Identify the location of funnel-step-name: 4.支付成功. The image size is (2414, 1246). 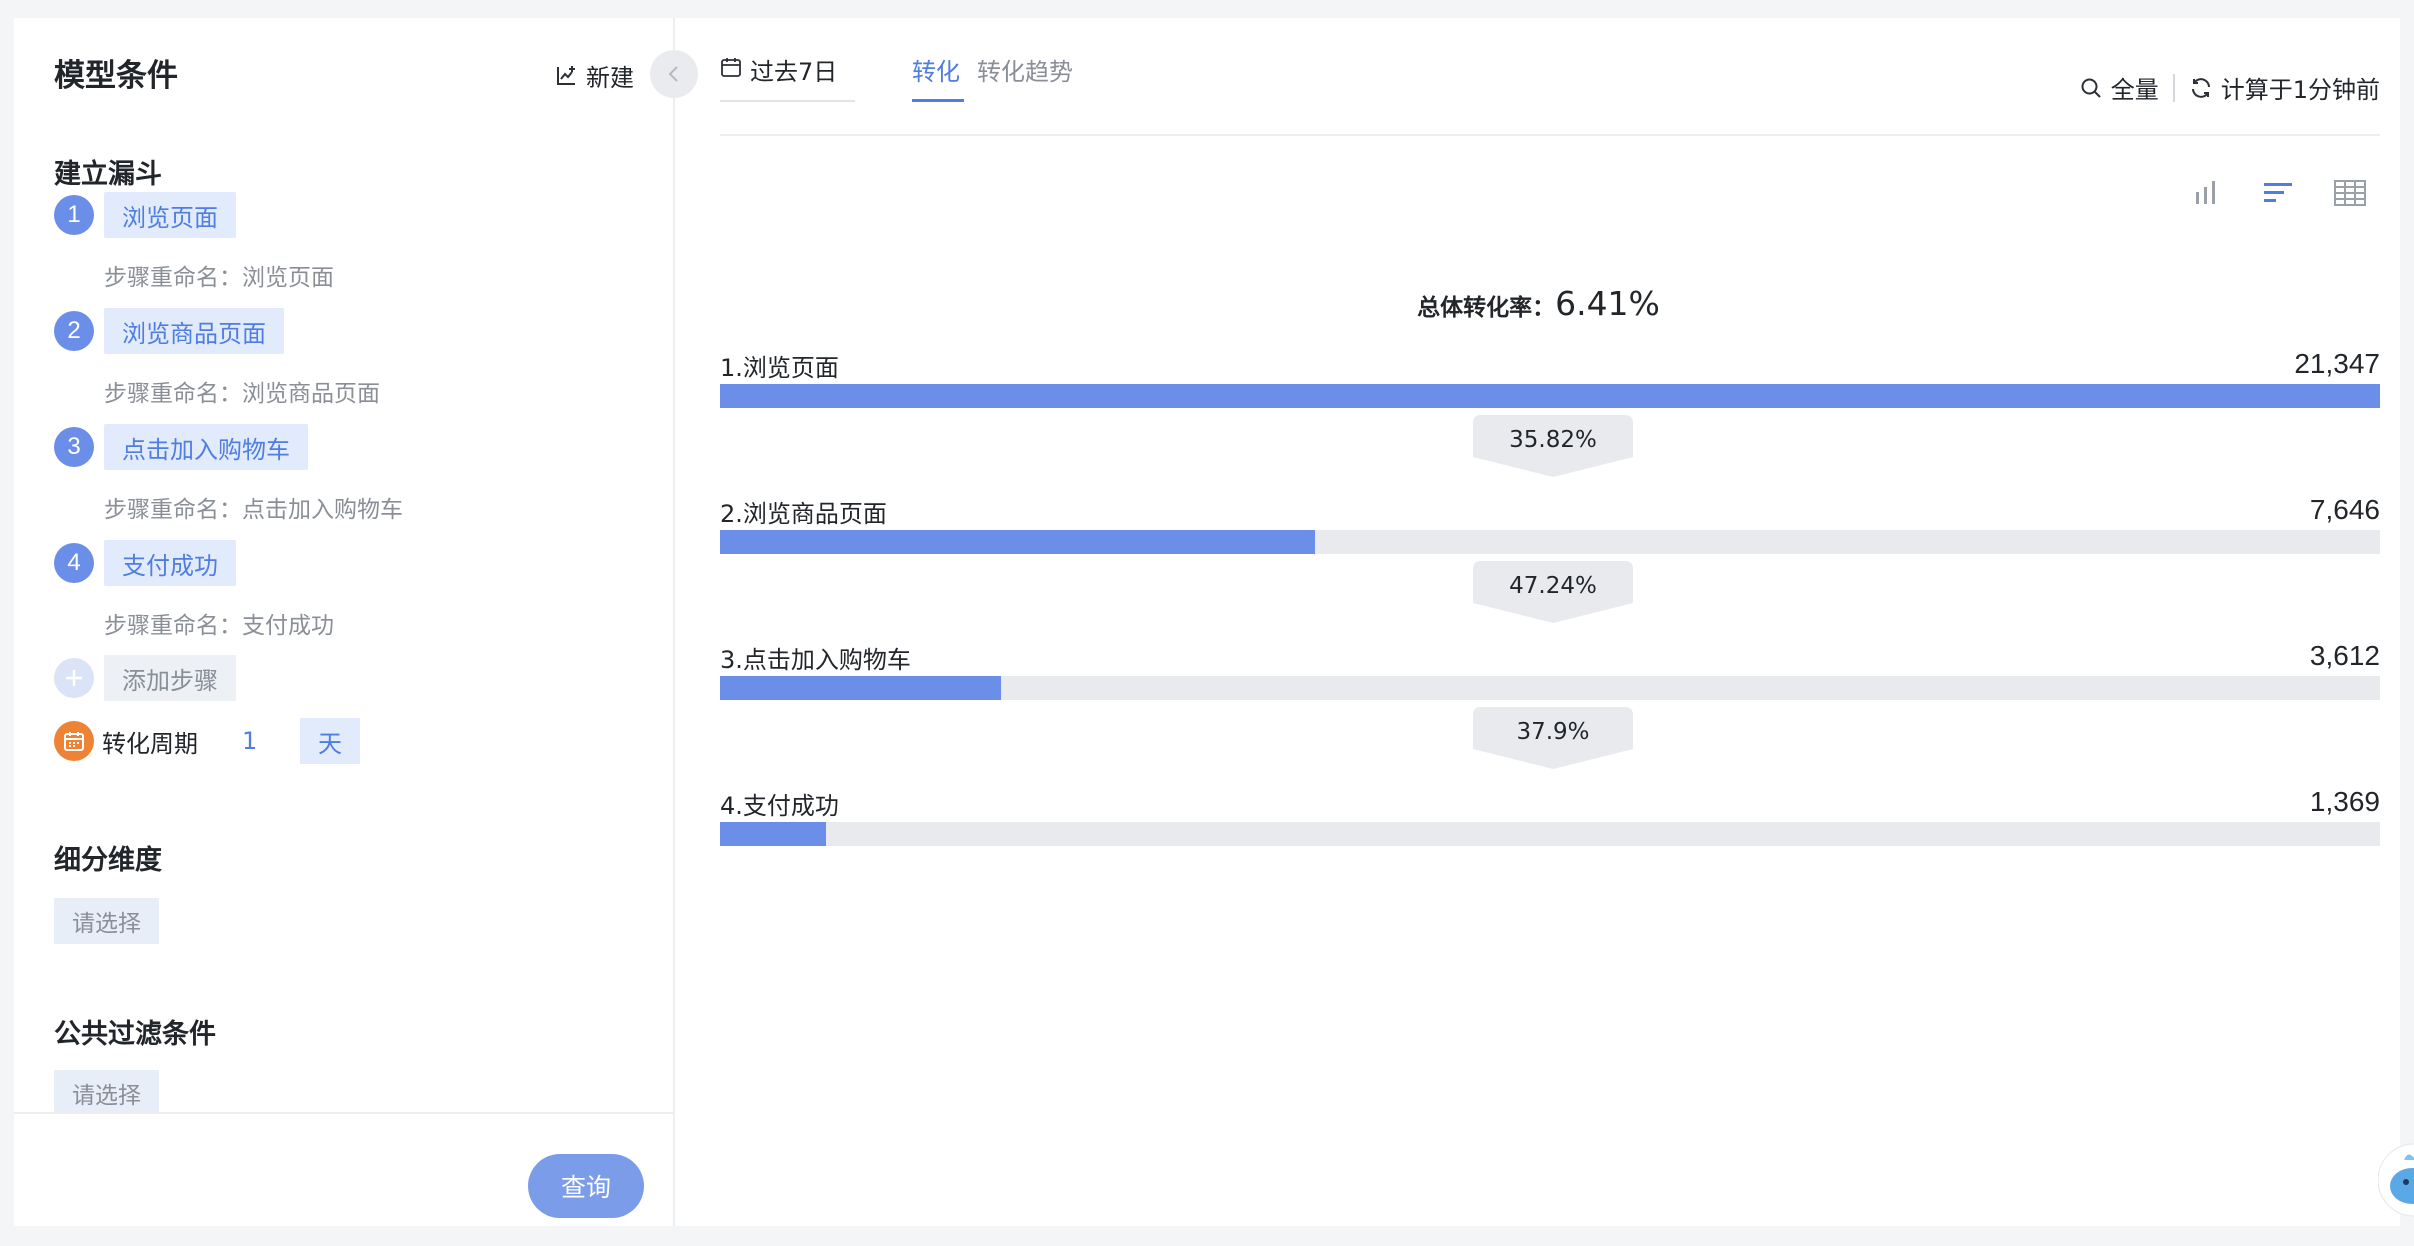
(779, 806).